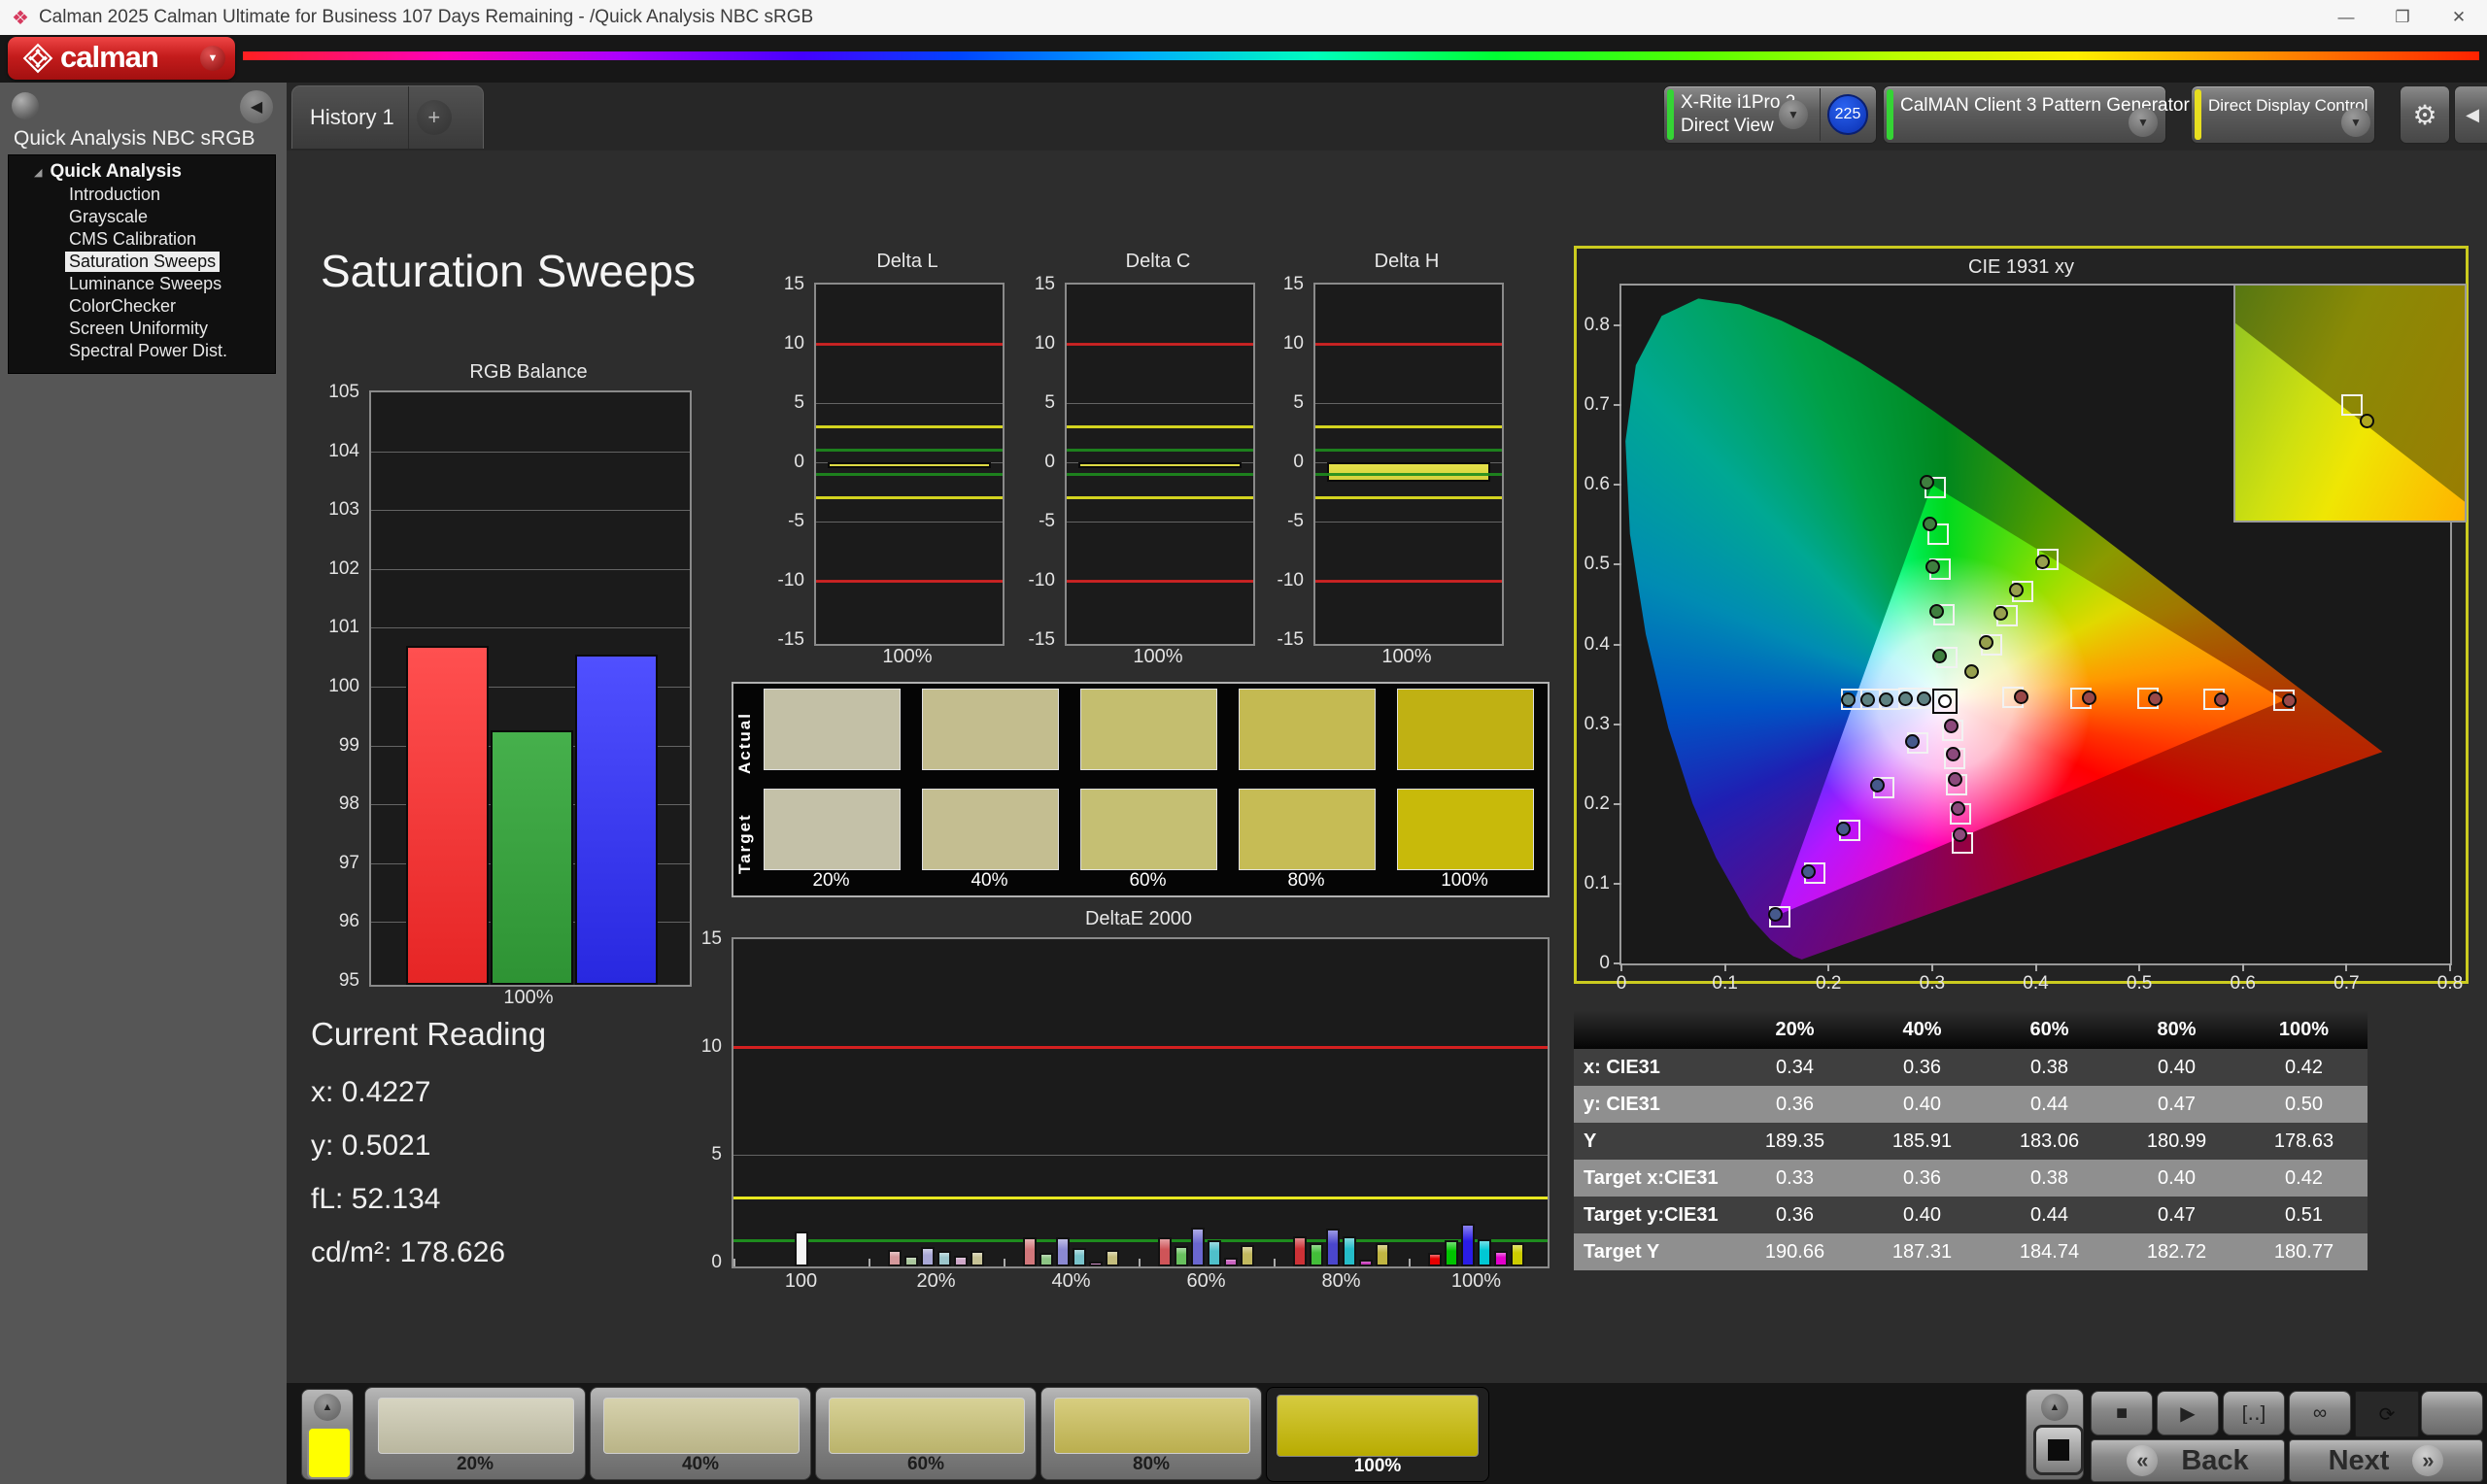 The image size is (2487, 1484). I want to click on rgb-gridline, so click(530, 569).